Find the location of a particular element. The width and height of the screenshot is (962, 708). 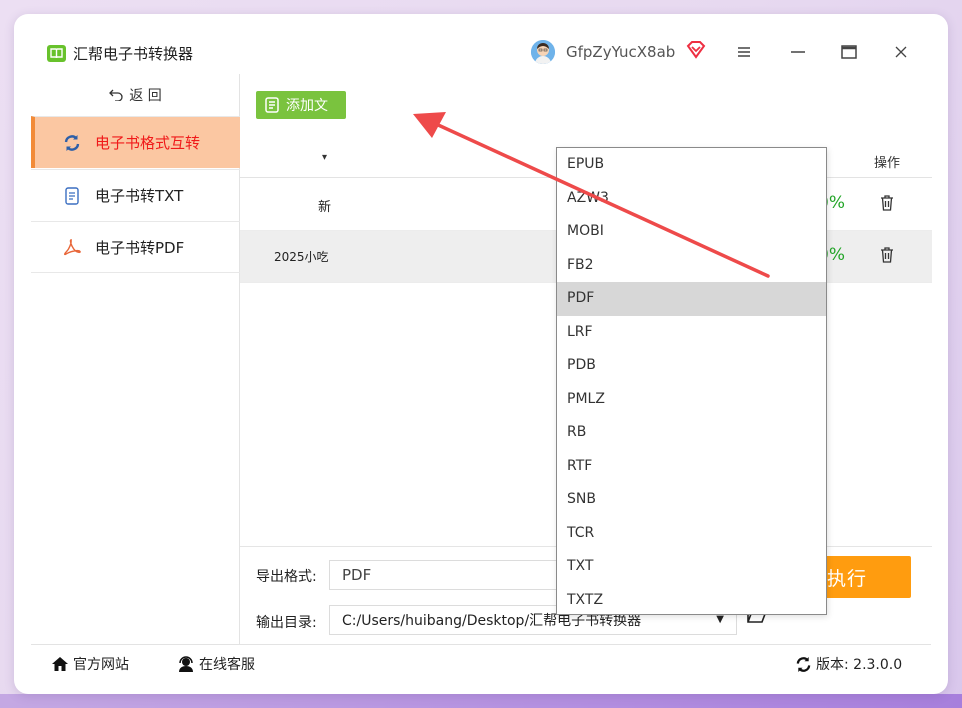

app-title: 汇帮电子书转换器 is located at coordinates (133, 54).